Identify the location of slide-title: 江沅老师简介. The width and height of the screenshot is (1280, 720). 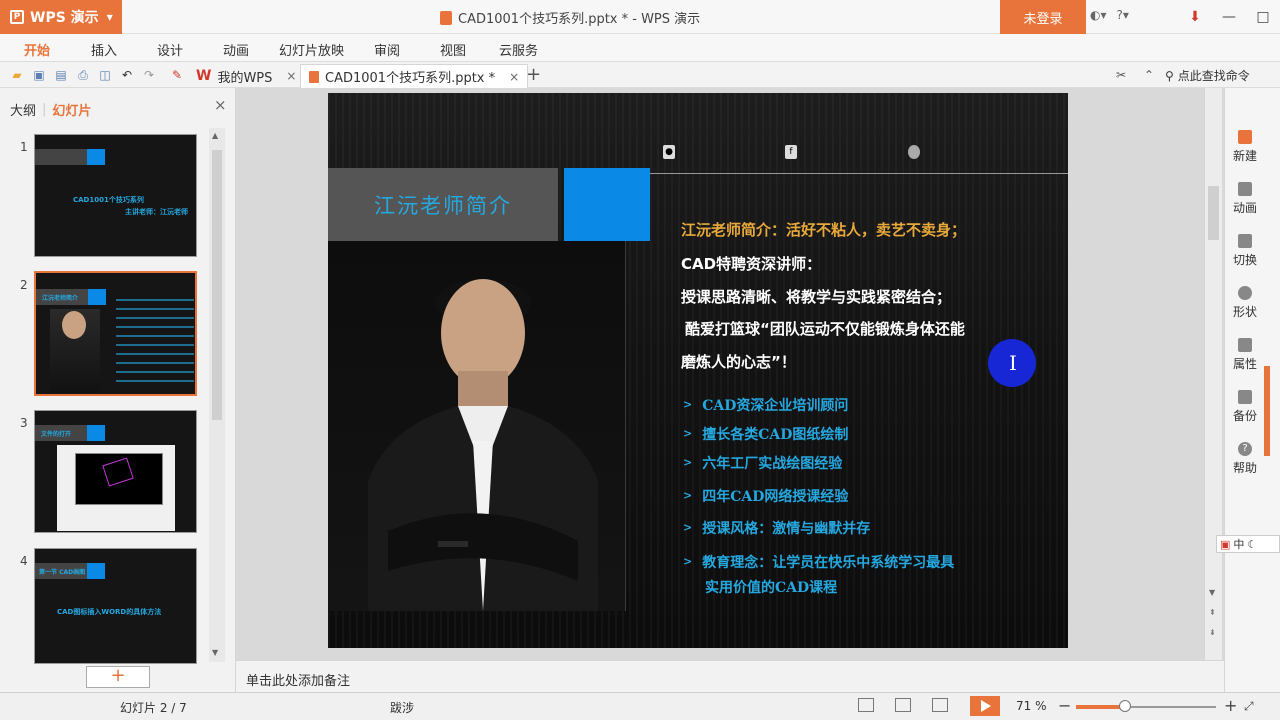
(443, 205).